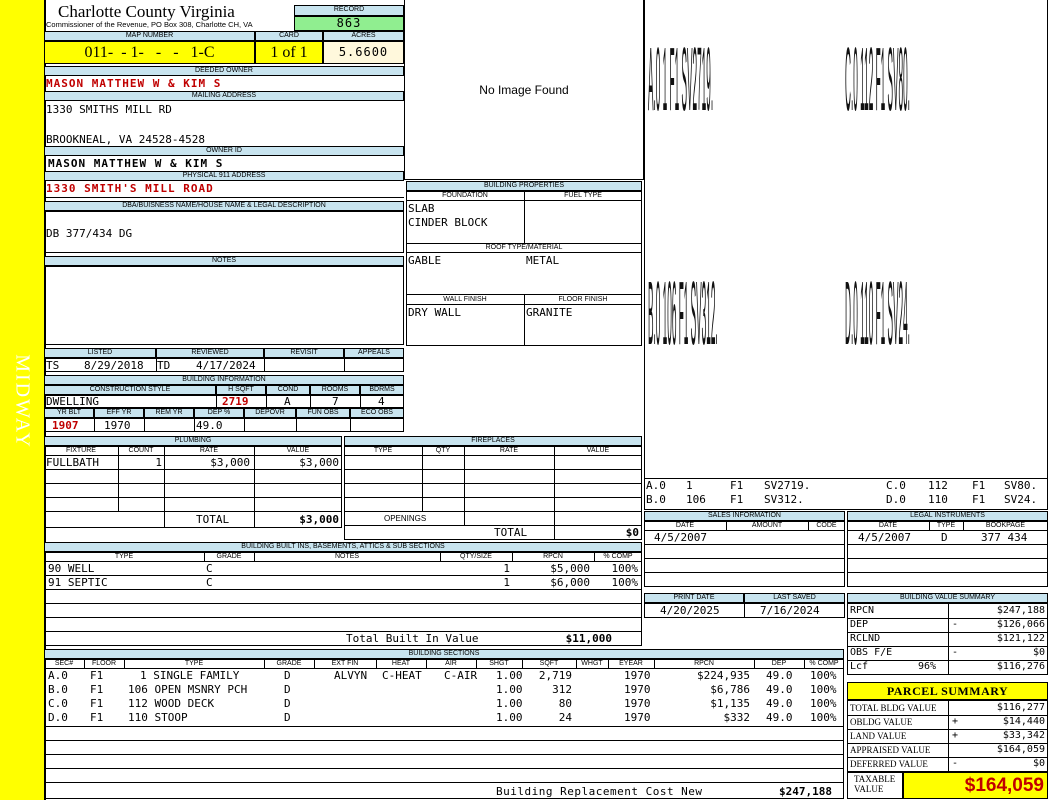 This screenshot has width=1050, height=800. Describe the element at coordinates (72, 401) in the screenshot. I see `construction-style: DWELLING` at that location.